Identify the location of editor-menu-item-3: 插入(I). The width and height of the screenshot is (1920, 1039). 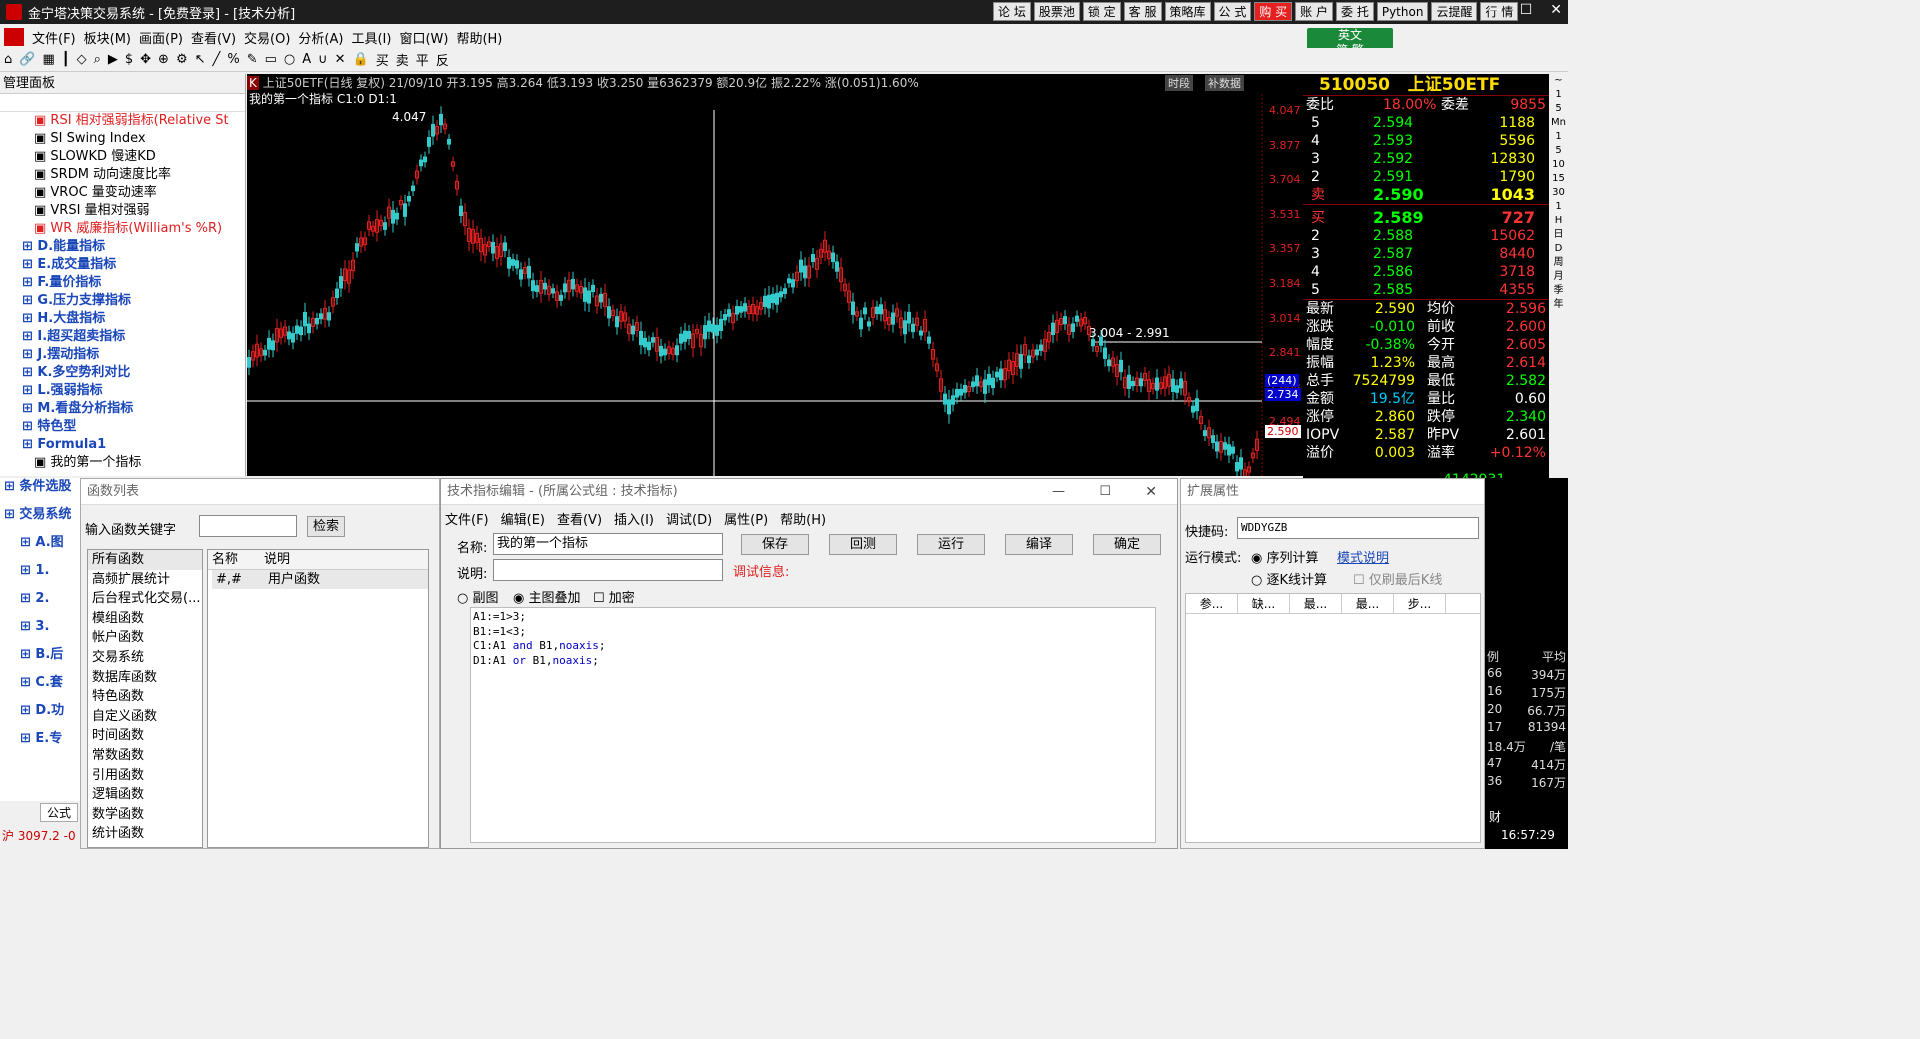
(634, 518).